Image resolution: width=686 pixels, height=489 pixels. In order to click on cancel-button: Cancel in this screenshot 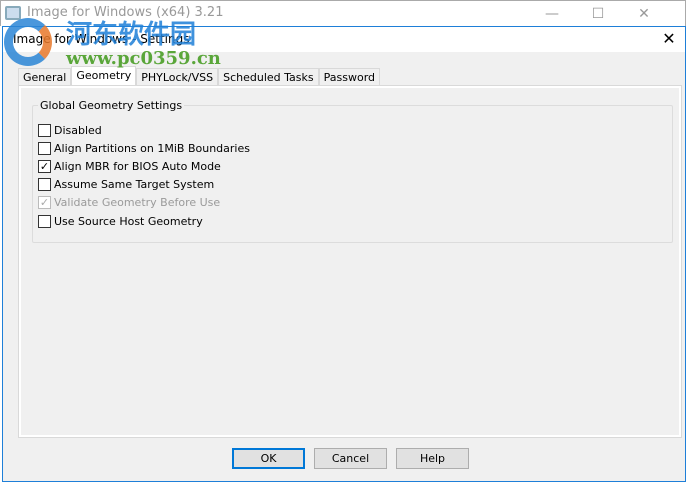, I will do `click(350, 458)`.